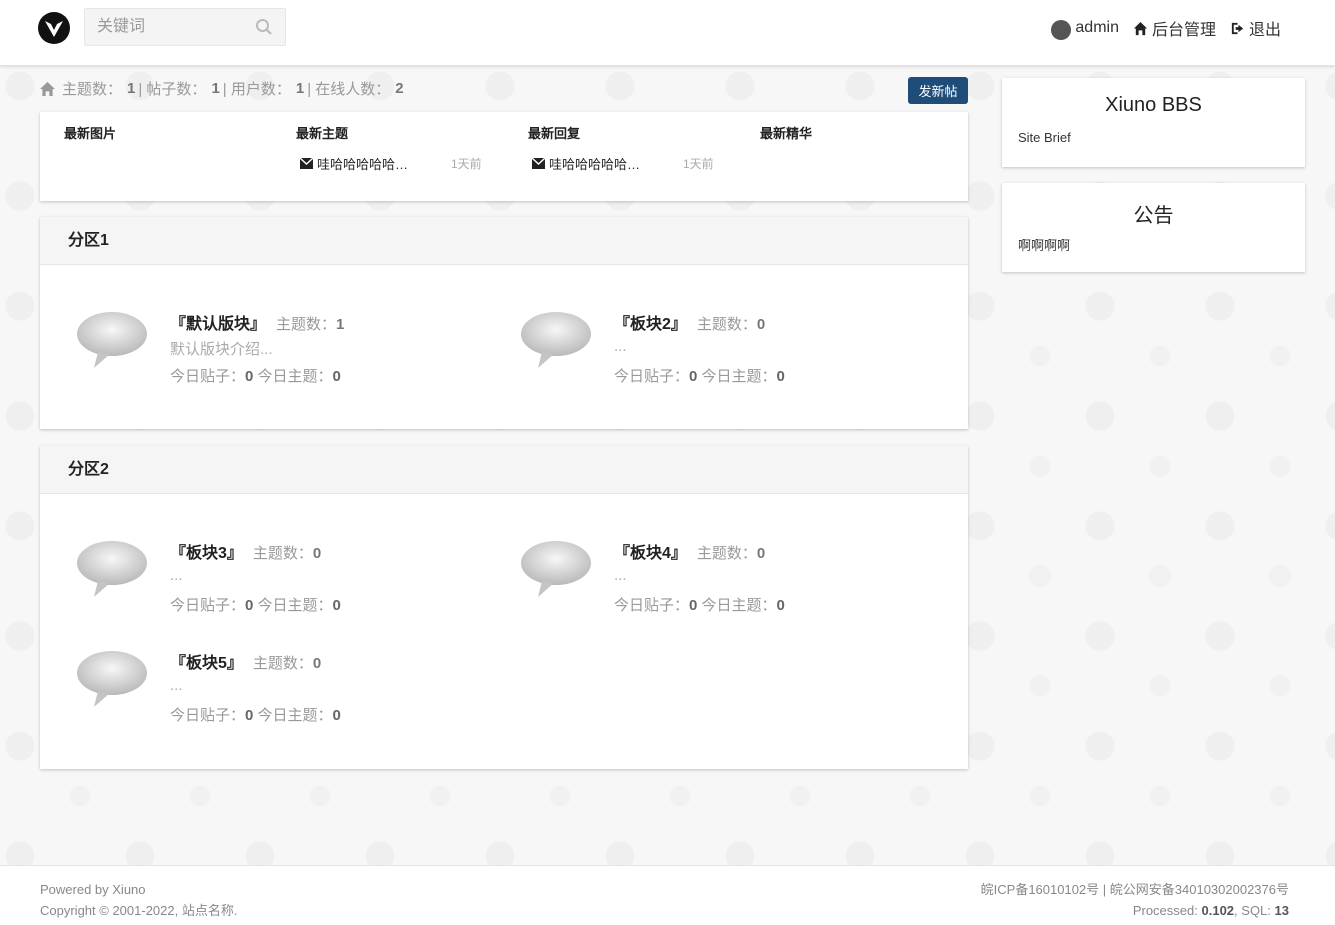 The width and height of the screenshot is (1335, 925). What do you see at coordinates (223, 88) in the screenshot?
I see `site-stats: 主题数： 1 | 帖子数： 1 | 用户数： 1 | 在线人数： 2` at bounding box center [223, 88].